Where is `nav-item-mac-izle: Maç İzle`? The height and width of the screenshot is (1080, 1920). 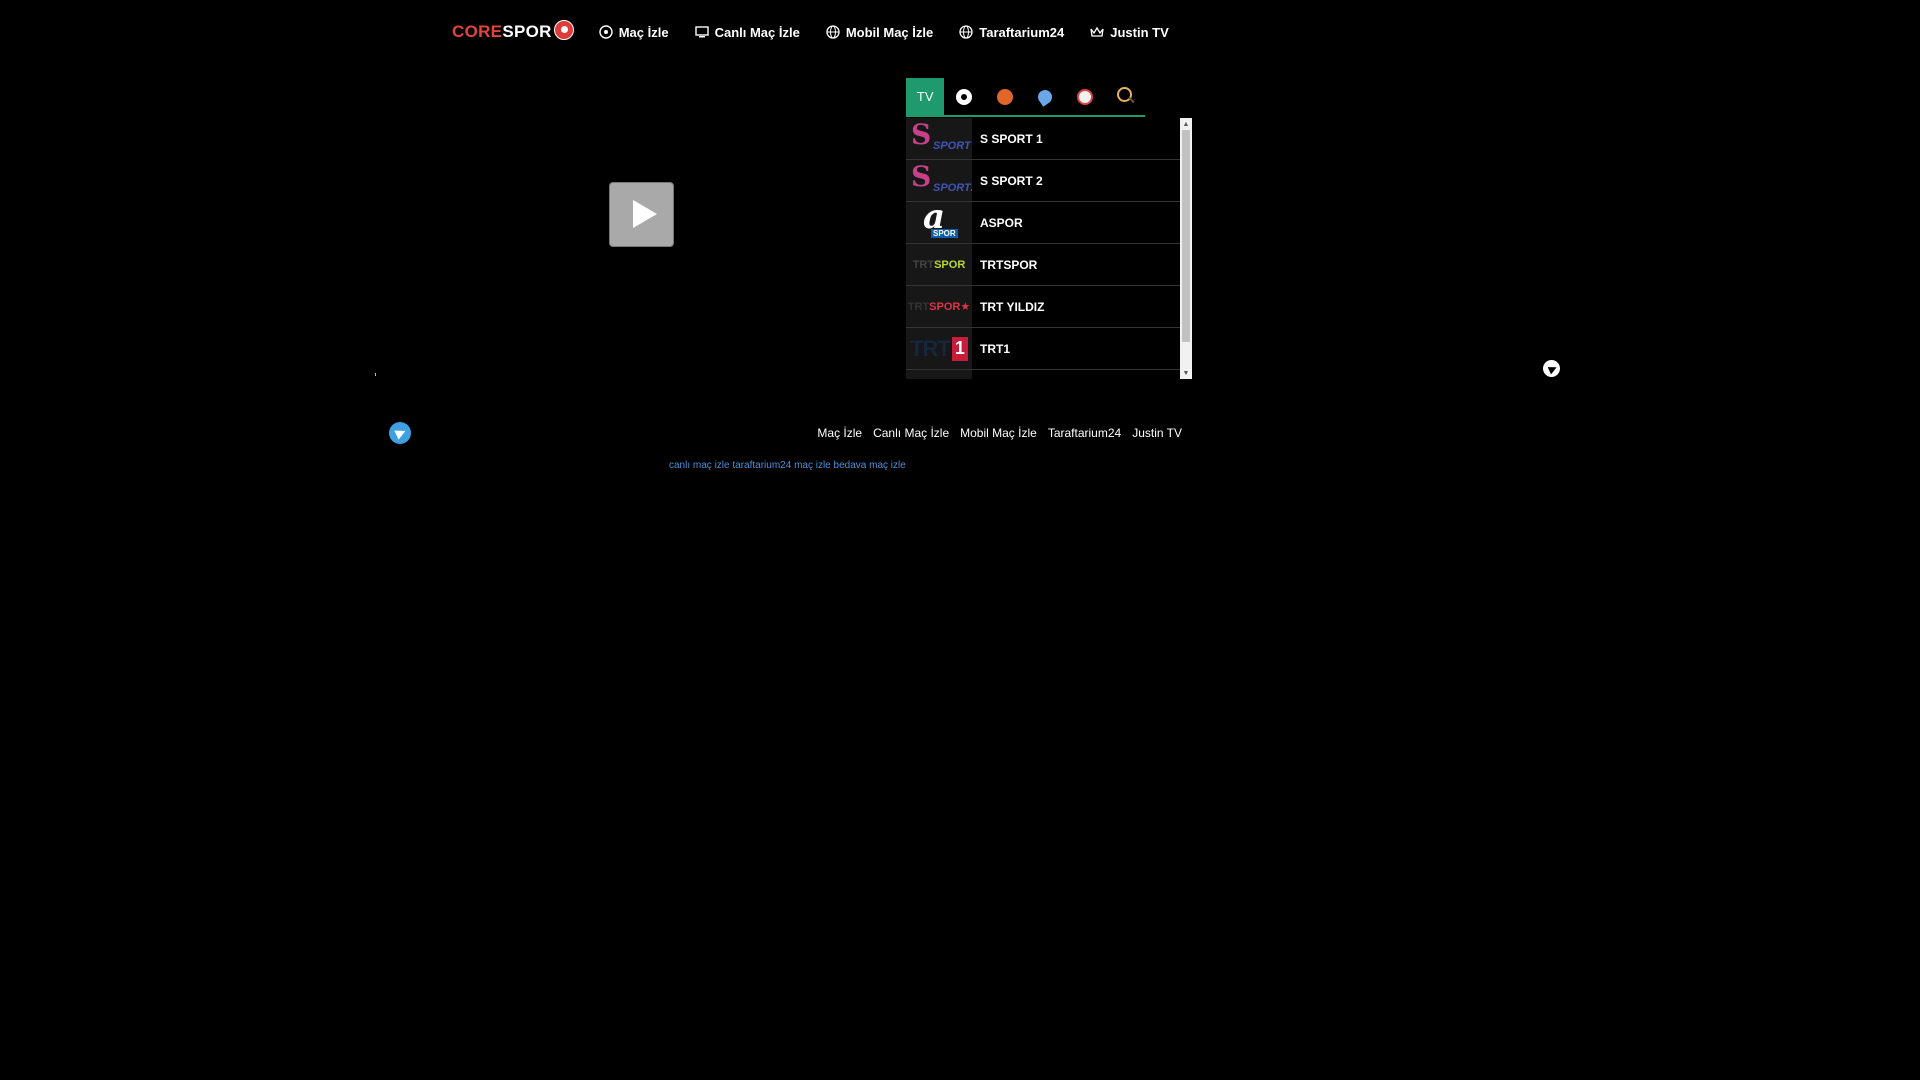
nav-item-mac-izle: Maç İzle is located at coordinates (634, 32).